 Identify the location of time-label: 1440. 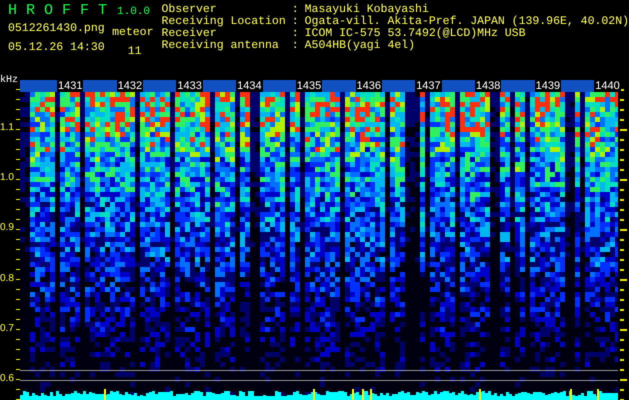
(607, 86).